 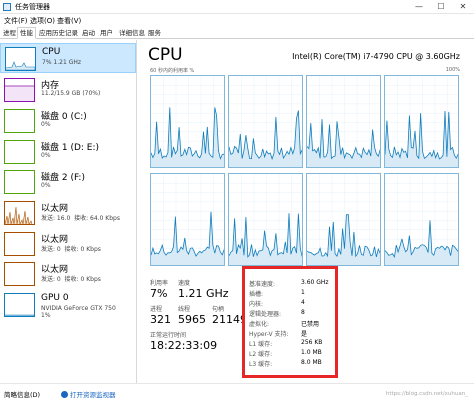 What do you see at coordinates (261, 344) in the screenshot?
I see `detail-key: L1 缓存:` at bounding box center [261, 344].